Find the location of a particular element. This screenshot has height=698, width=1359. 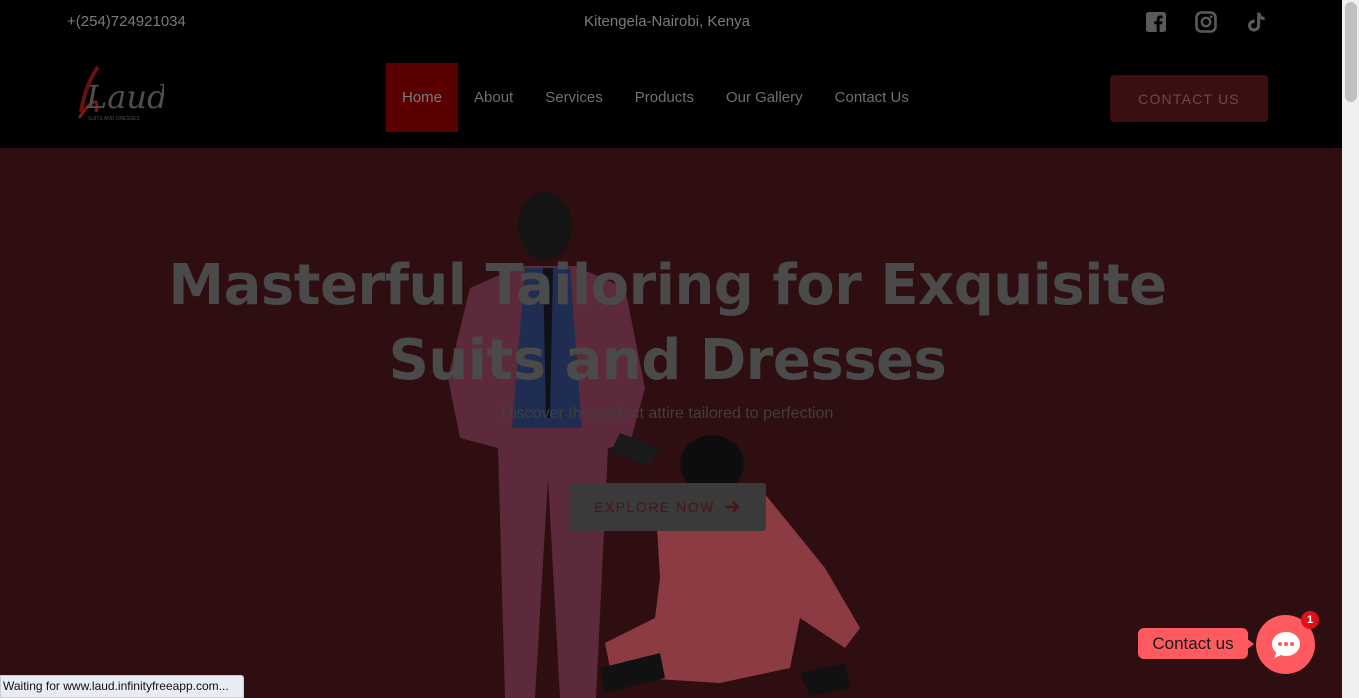

page-scrollbar is located at coordinates (1350, 349).